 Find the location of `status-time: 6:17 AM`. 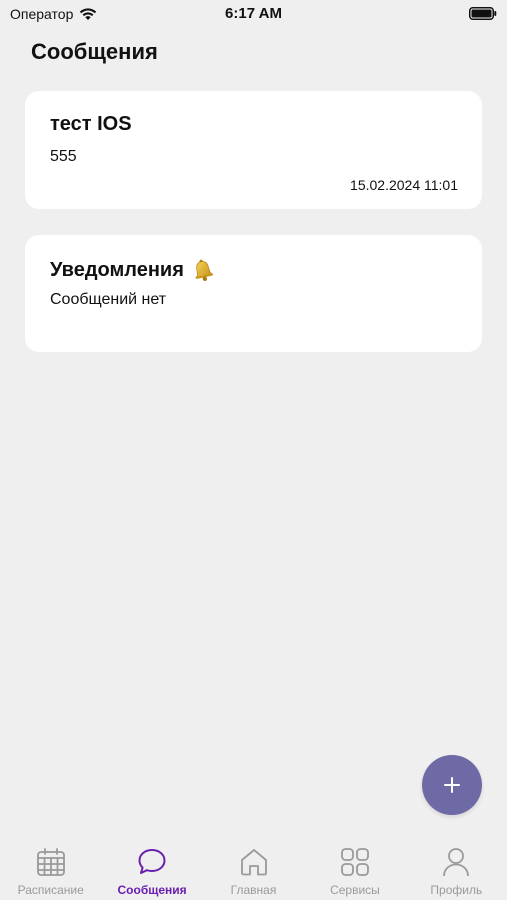

status-time: 6:17 AM is located at coordinates (253, 13).